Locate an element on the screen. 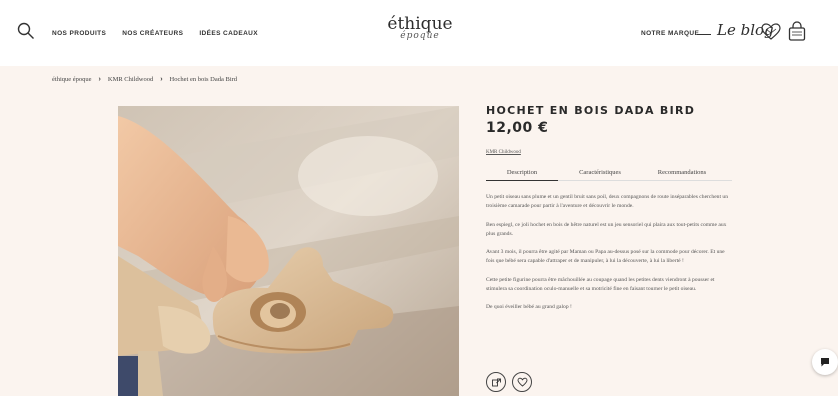 This screenshot has width=838, height=396. logo-main-text: éthique is located at coordinates (420, 24).